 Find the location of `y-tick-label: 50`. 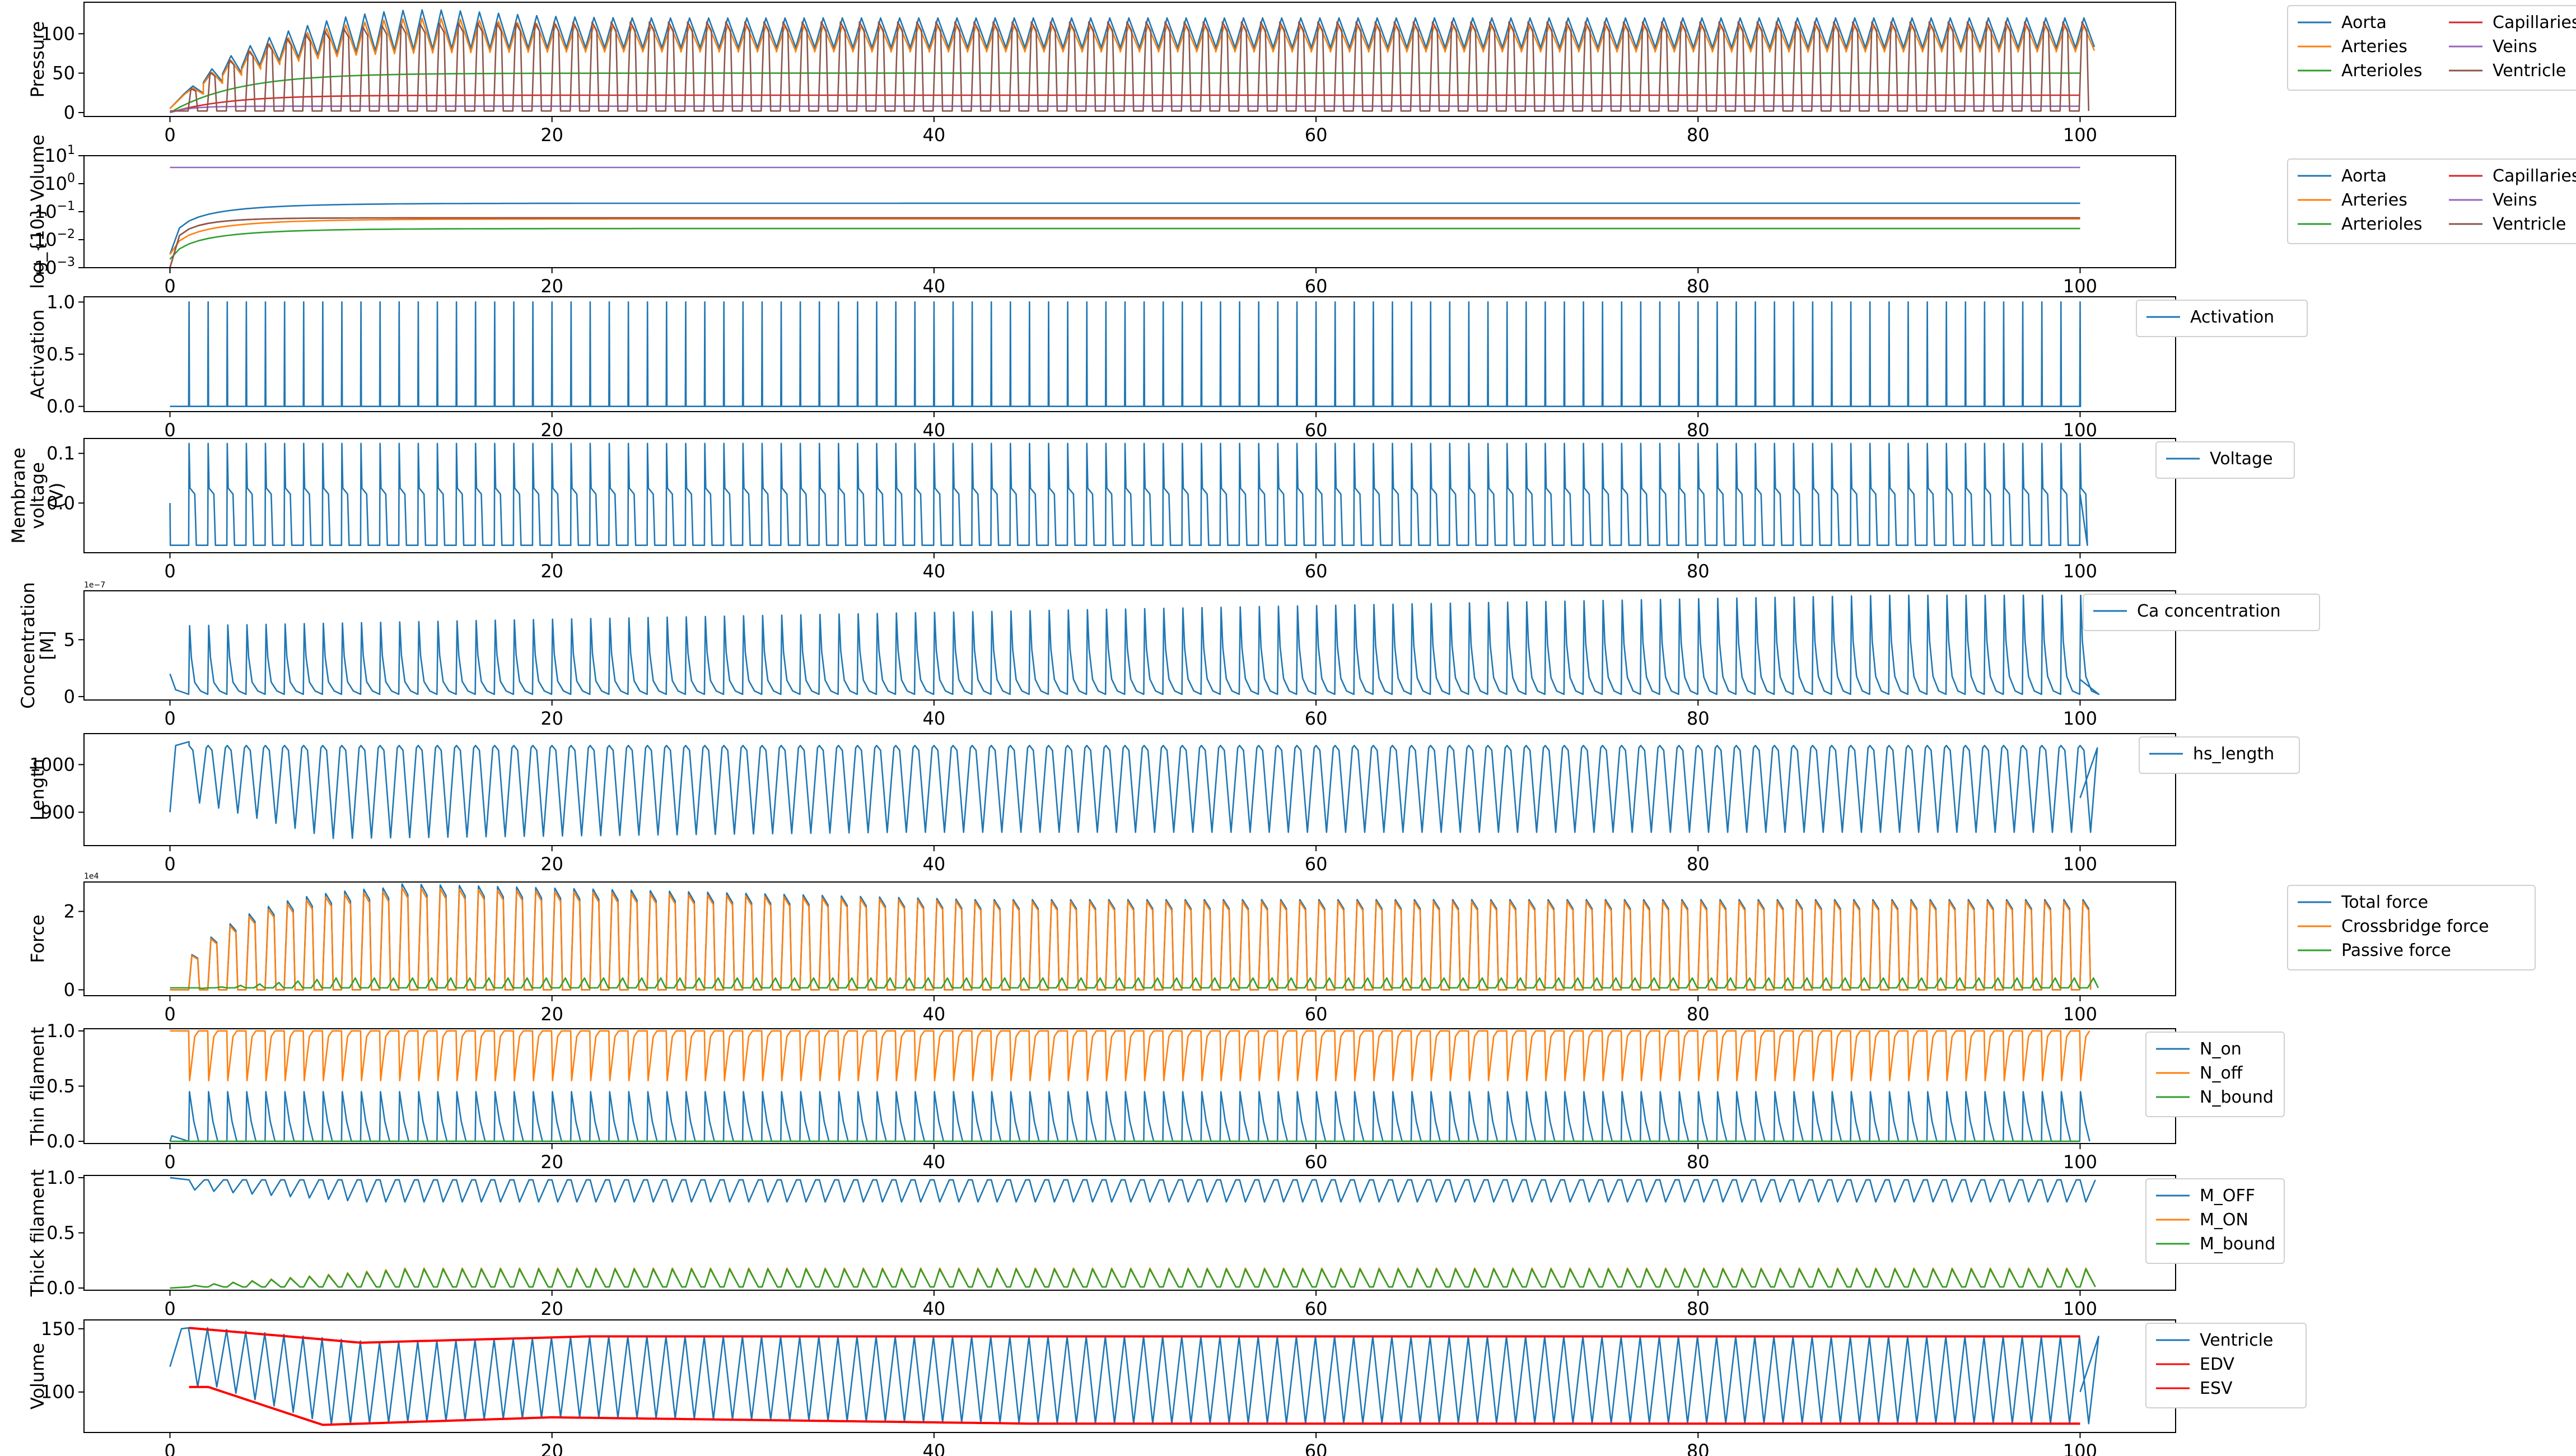

y-tick-label: 50 is located at coordinates (64, 73).